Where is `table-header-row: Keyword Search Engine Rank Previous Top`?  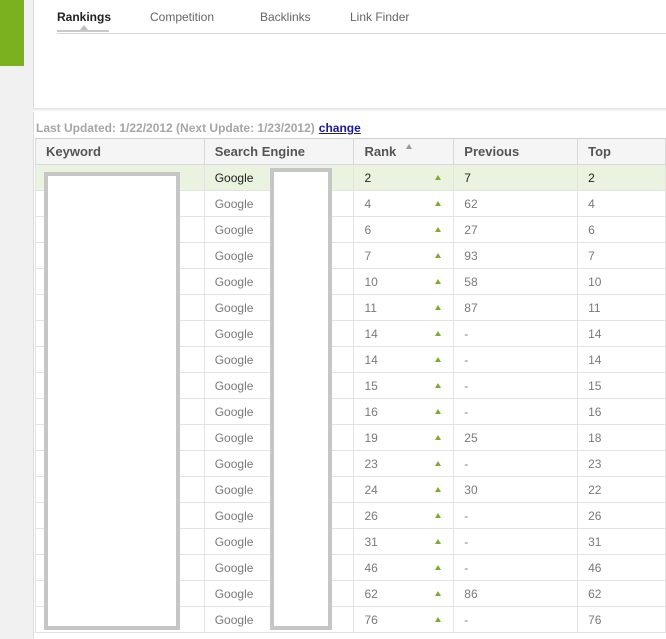 table-header-row: Keyword Search Engine Rank Previous Top is located at coordinates (350, 151).